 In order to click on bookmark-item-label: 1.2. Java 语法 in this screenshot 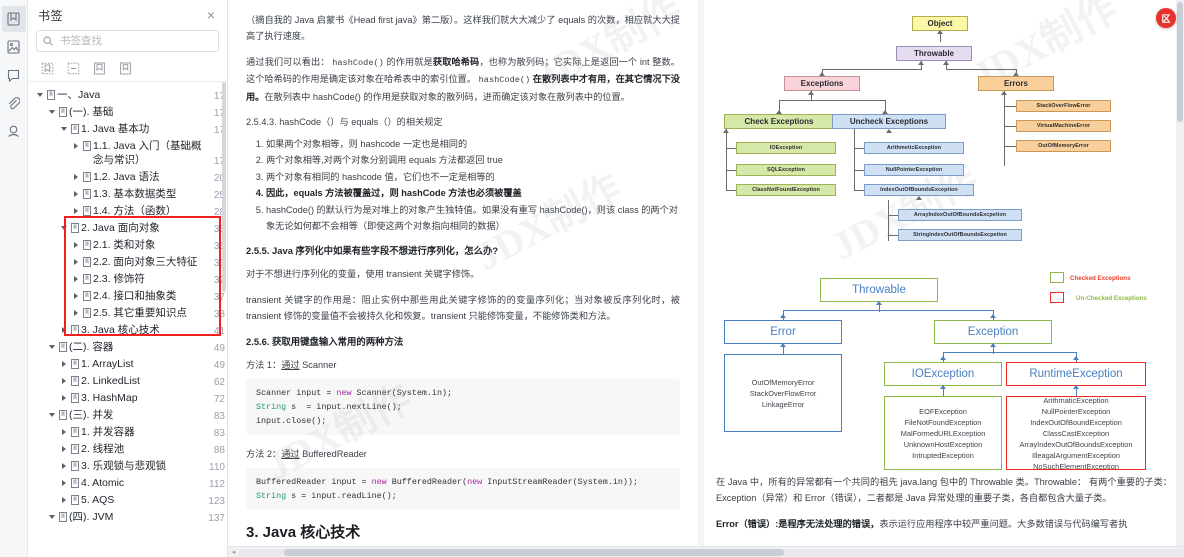, I will do `click(126, 177)`.